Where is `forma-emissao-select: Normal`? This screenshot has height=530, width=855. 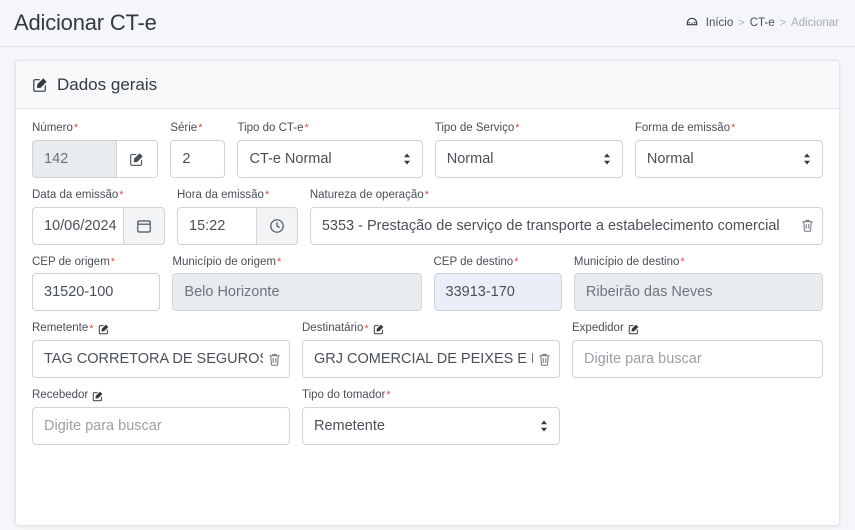
forma-emissao-select: Normal is located at coordinates (728, 158).